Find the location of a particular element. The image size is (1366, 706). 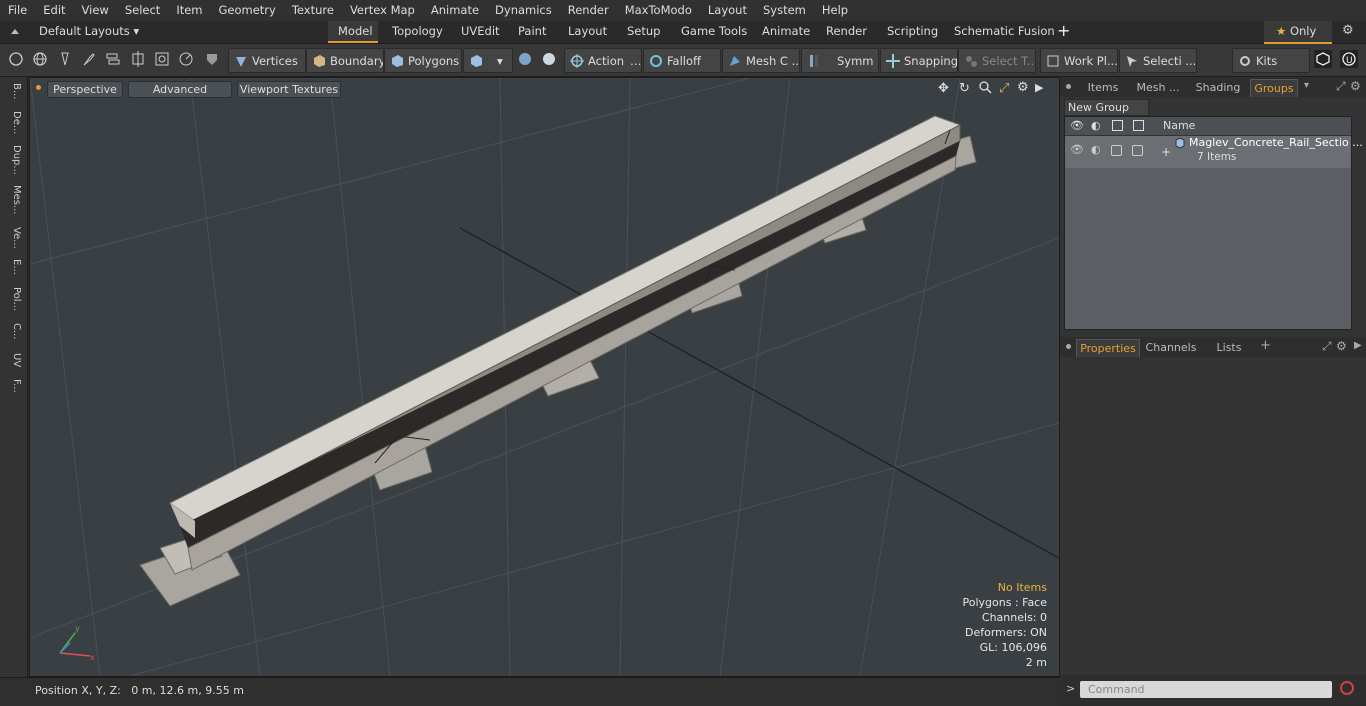

boundary-button: Boundary is located at coordinates (345, 60).